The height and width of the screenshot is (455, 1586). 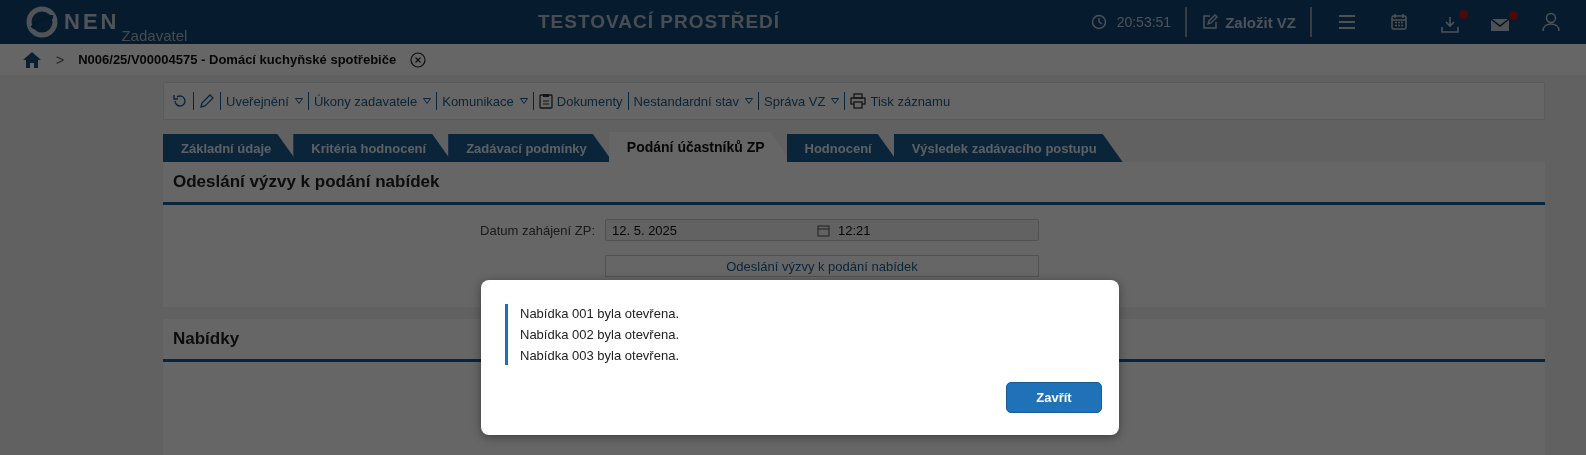 What do you see at coordinates (1551, 22) in the screenshot?
I see `user-icon` at bounding box center [1551, 22].